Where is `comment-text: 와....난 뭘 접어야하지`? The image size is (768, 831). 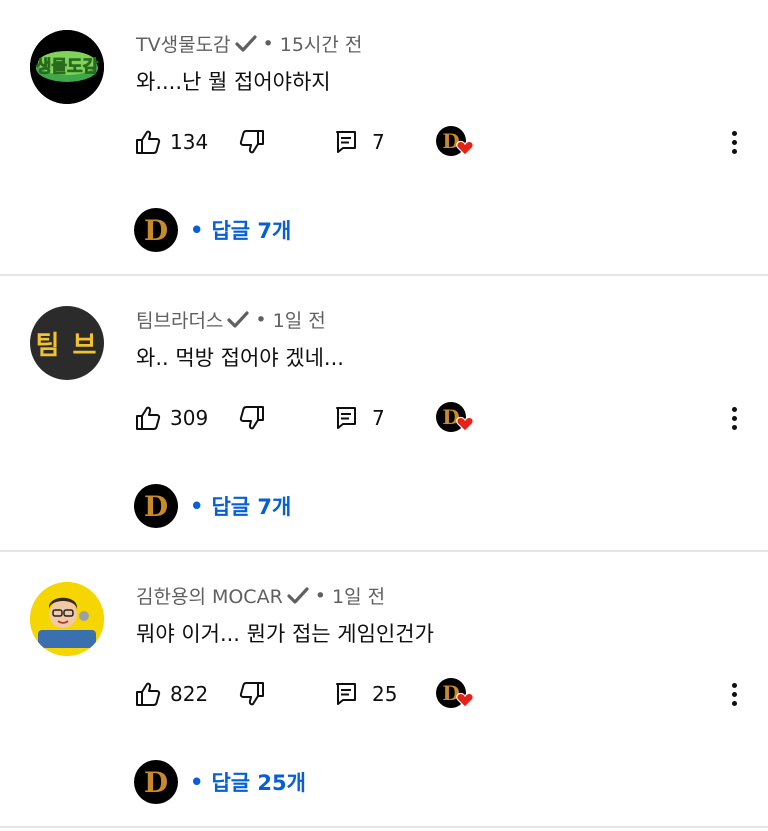
comment-text: 와....난 뭘 접어야하지 is located at coordinates (233, 82).